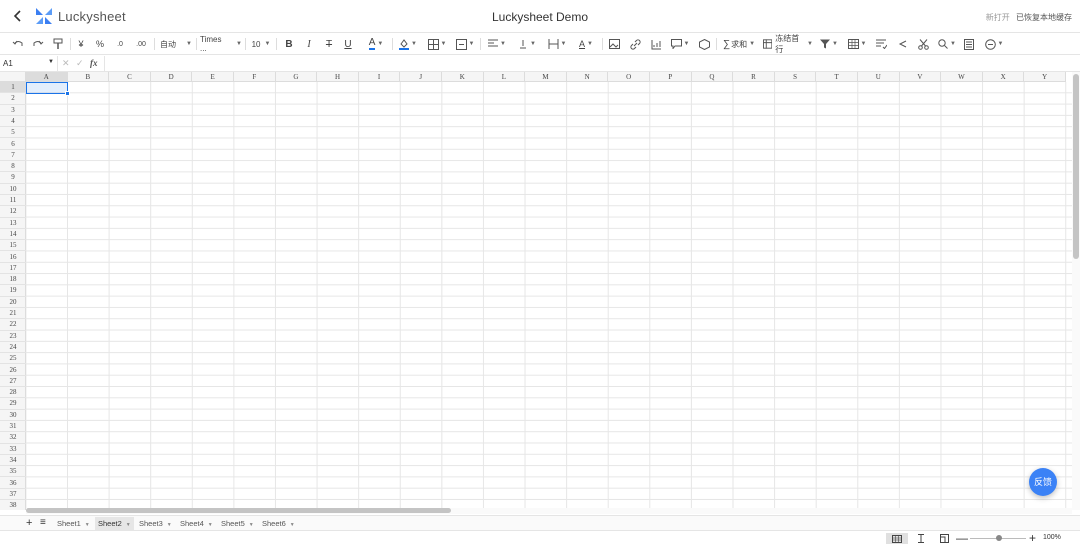 The image size is (1080, 545). I want to click on row-header-cell: 22, so click(13, 325).